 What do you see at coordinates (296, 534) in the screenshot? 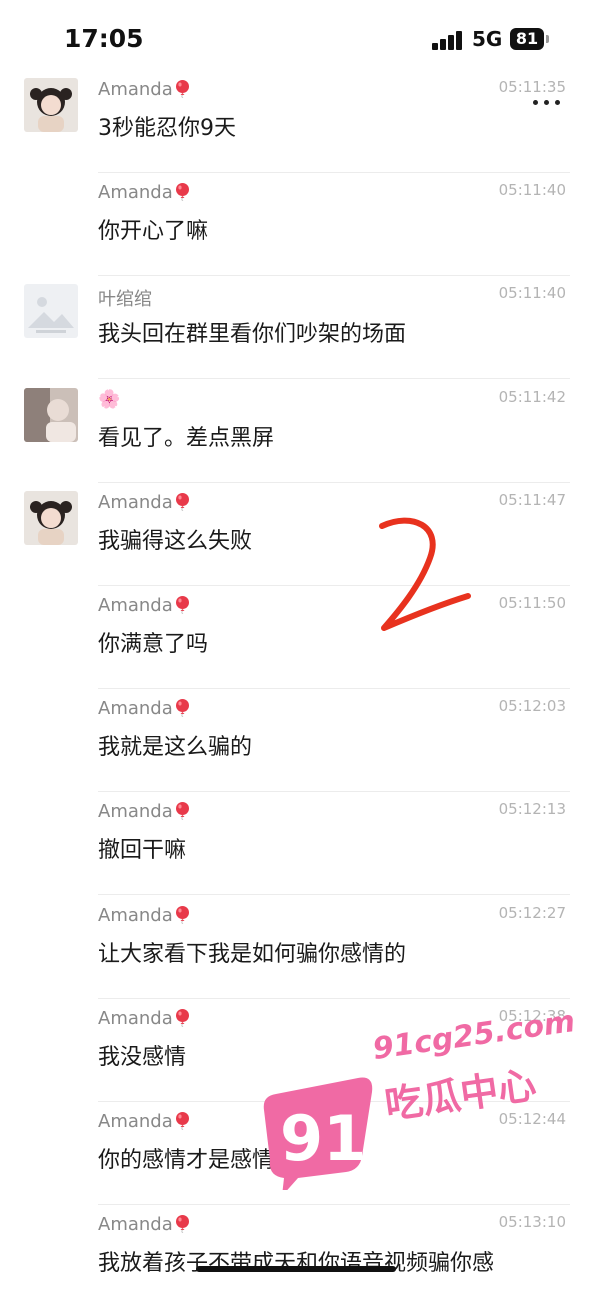
I see `chat-message-row: Amanda 05:11:47 我骗得这么失败` at bounding box center [296, 534].